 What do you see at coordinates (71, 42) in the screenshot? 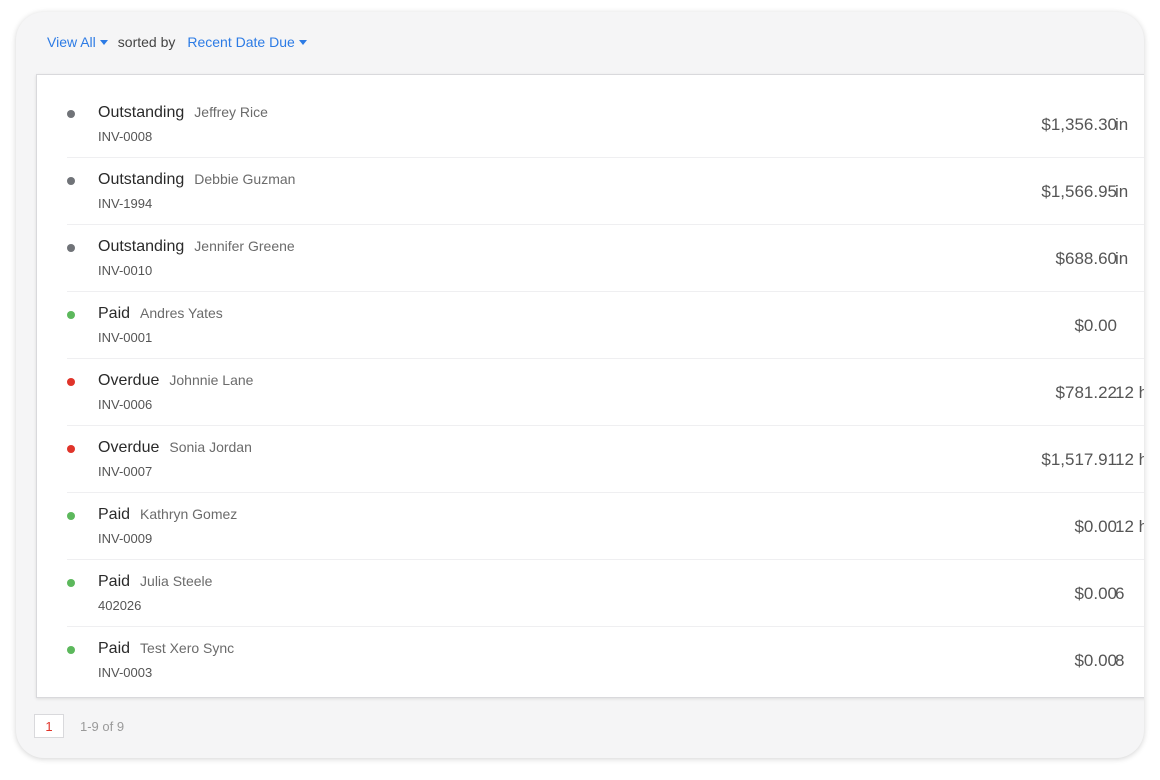
I see `view-filter-label: View All` at bounding box center [71, 42].